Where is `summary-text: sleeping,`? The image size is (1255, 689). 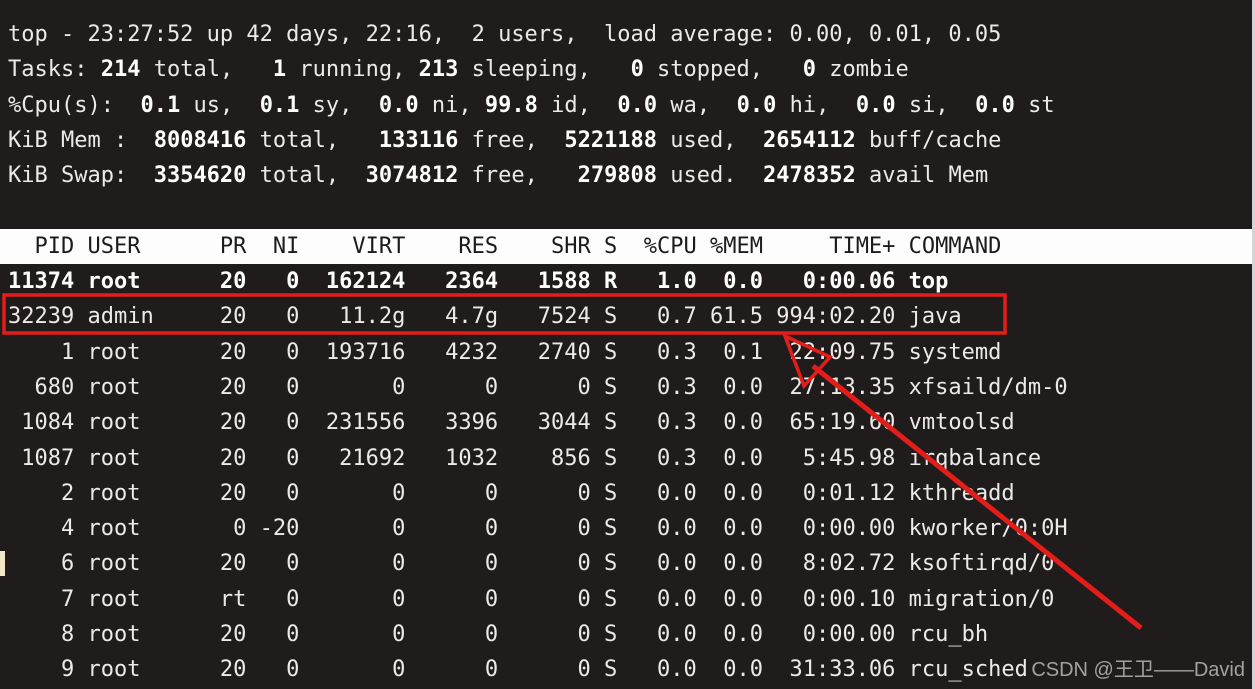
summary-text: sleeping, is located at coordinates (544, 70).